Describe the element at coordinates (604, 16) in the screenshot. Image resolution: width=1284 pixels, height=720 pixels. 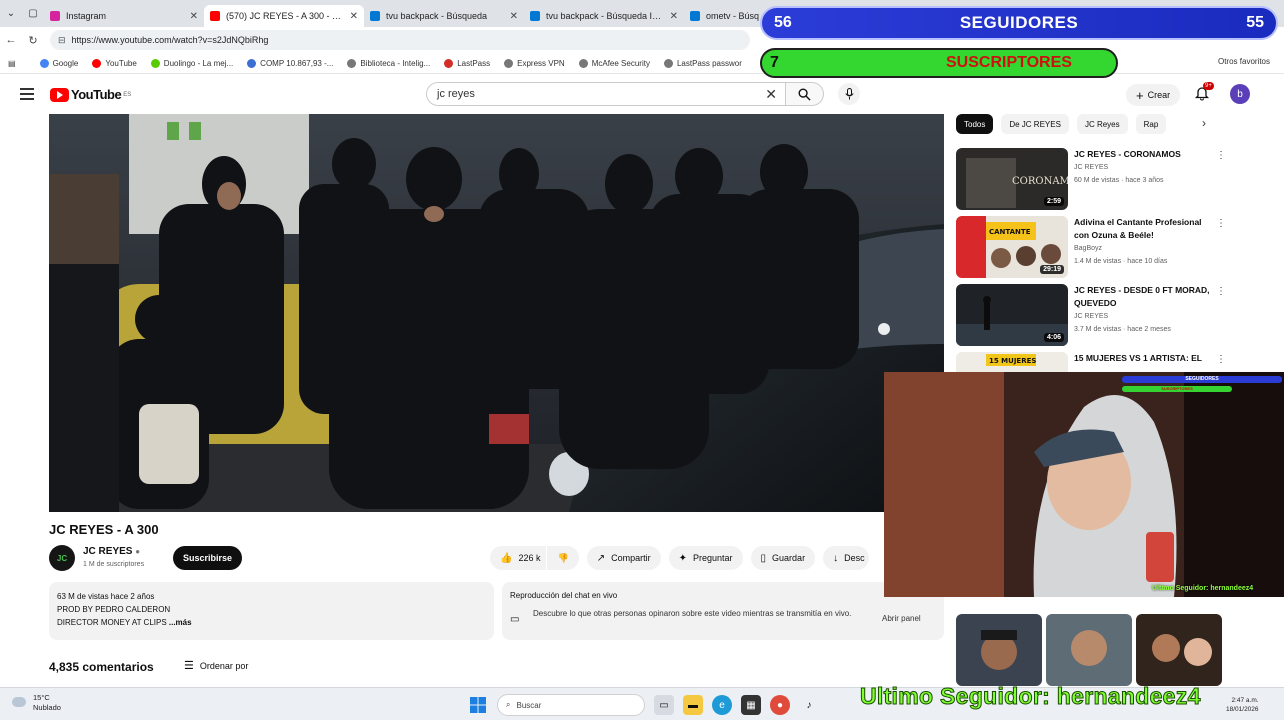
I see `browser-tab: tvu backpack - Búsqueda Imágene ✕` at that location.